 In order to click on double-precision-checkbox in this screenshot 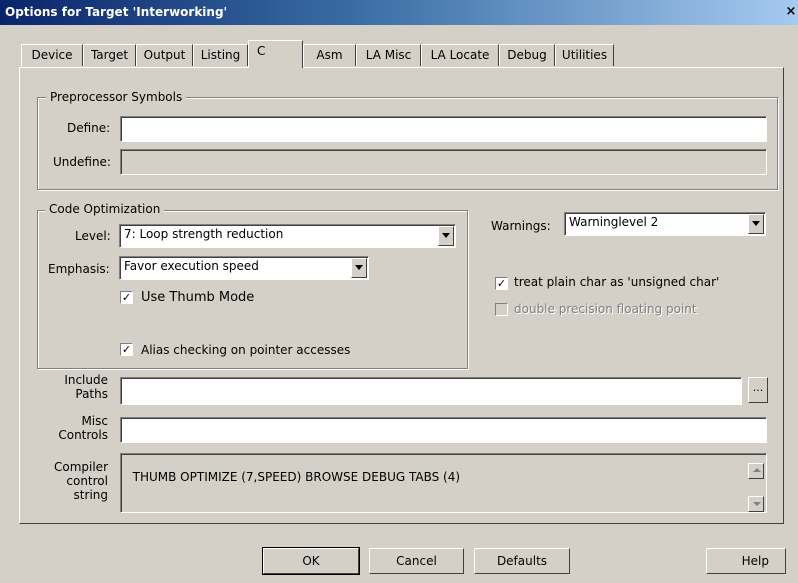, I will do `click(501, 309)`.